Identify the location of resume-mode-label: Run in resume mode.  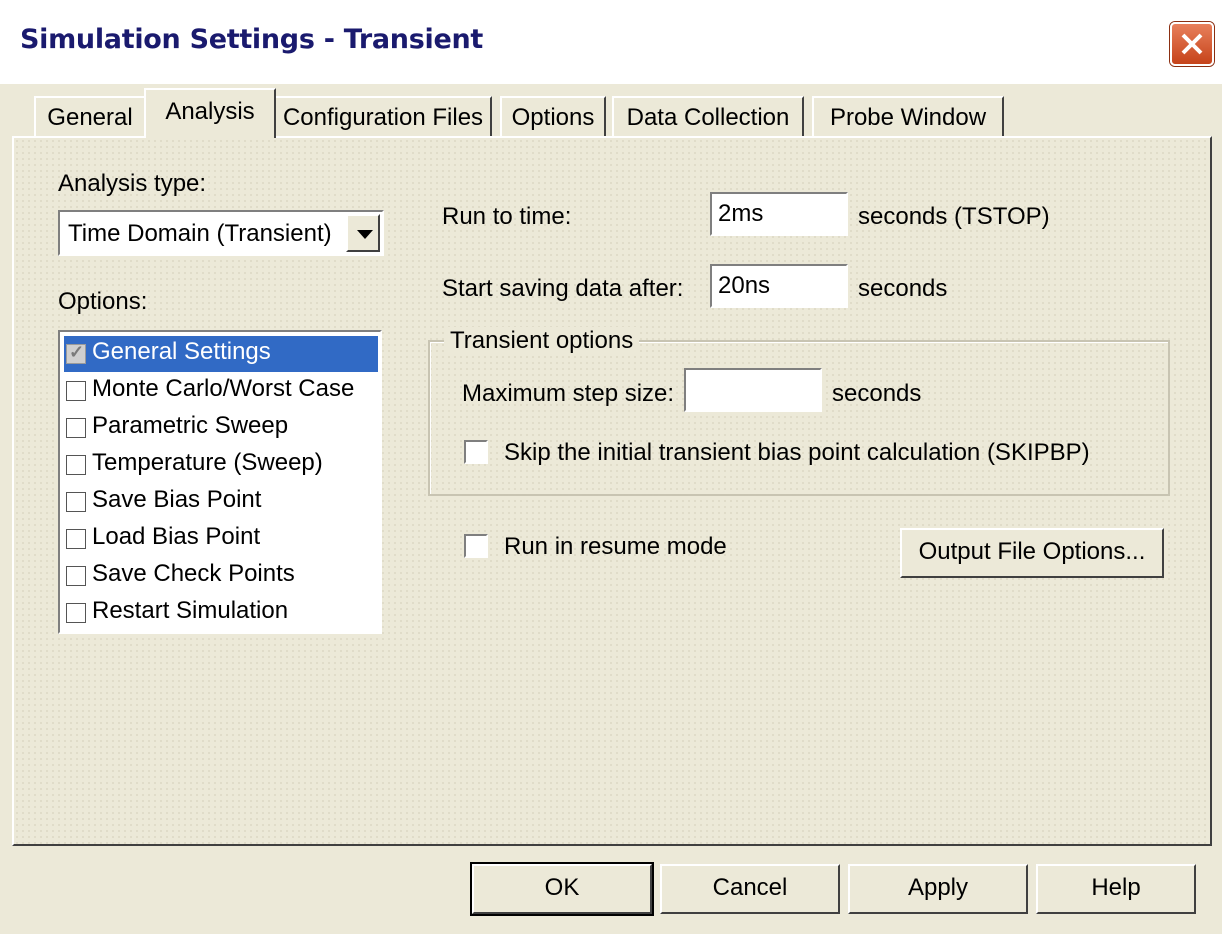
(615, 547).